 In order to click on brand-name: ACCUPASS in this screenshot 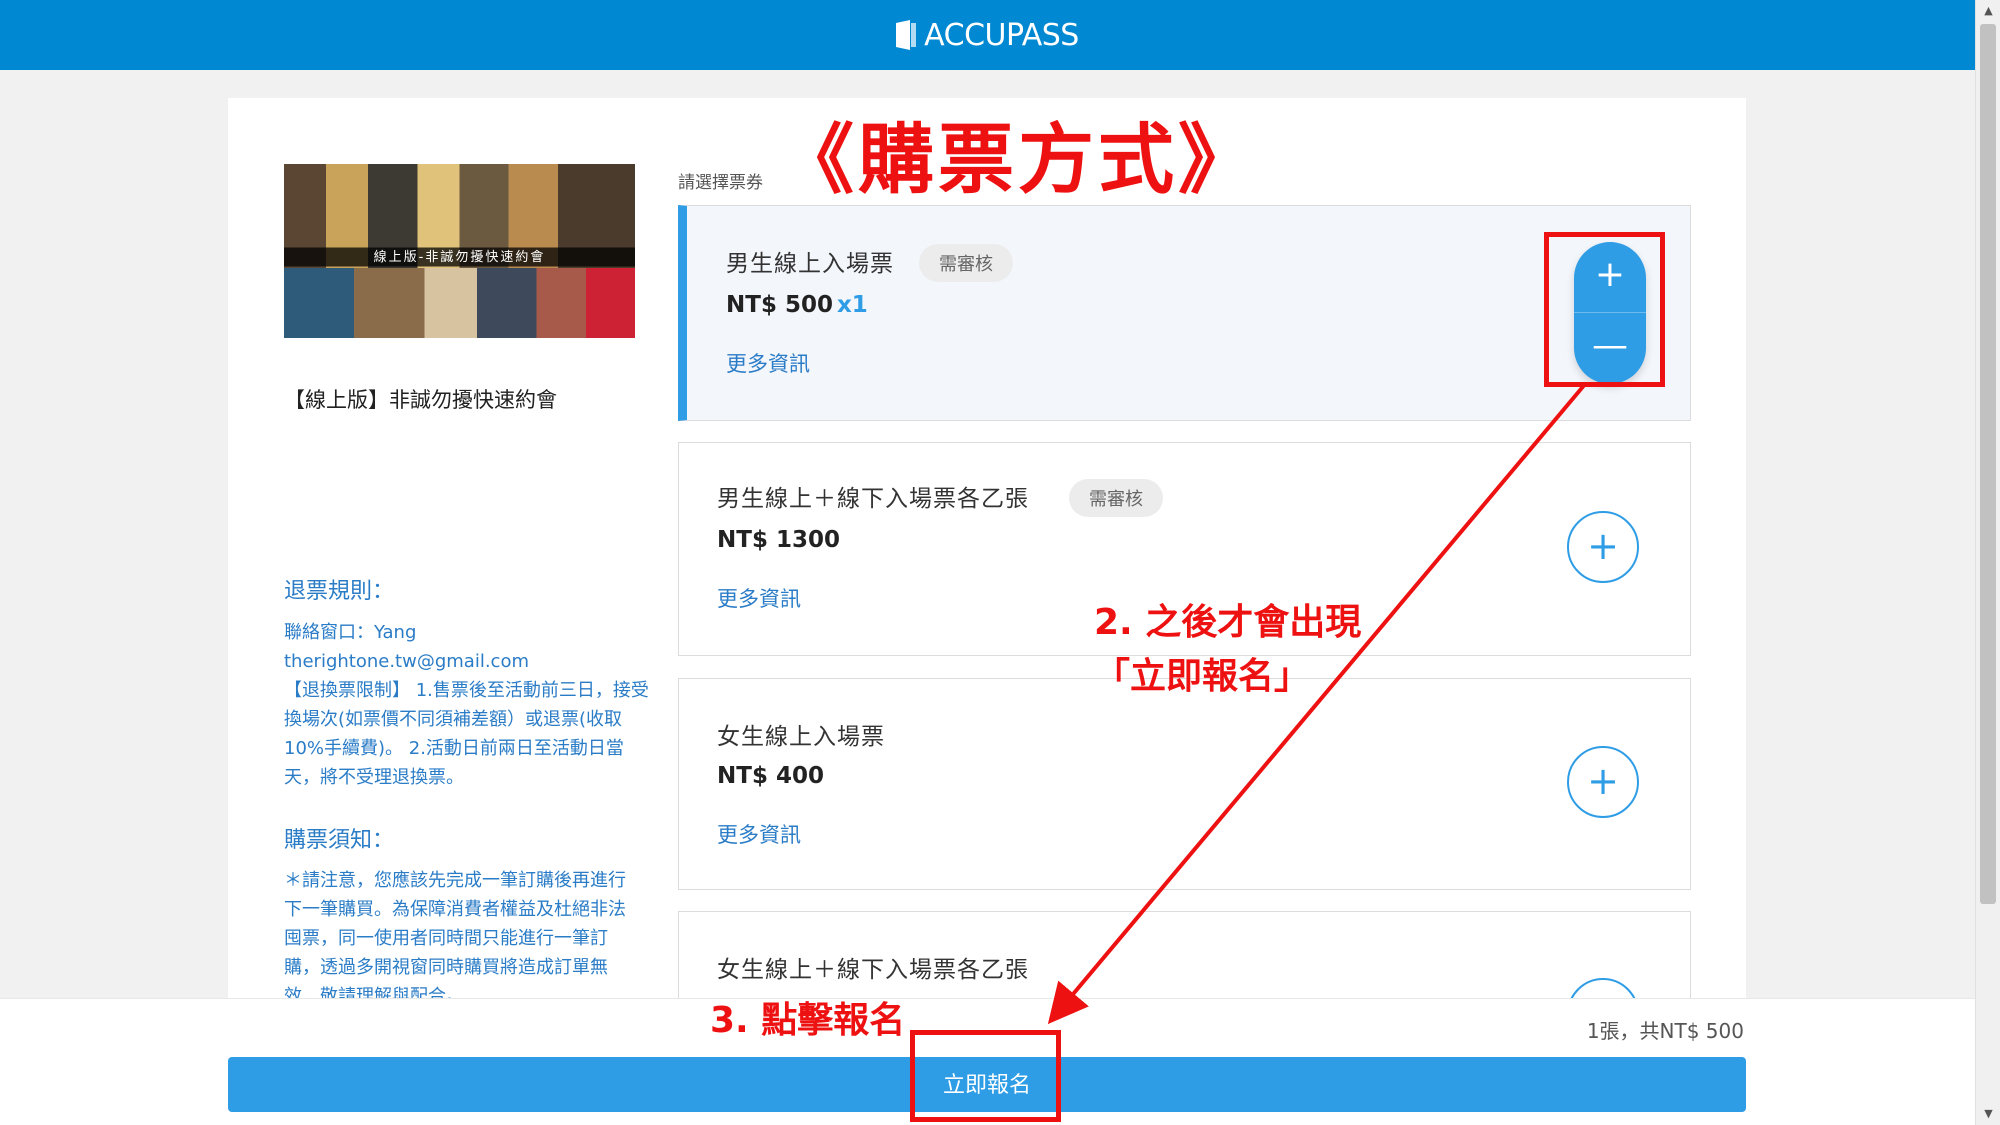, I will do `click(1001, 35)`.